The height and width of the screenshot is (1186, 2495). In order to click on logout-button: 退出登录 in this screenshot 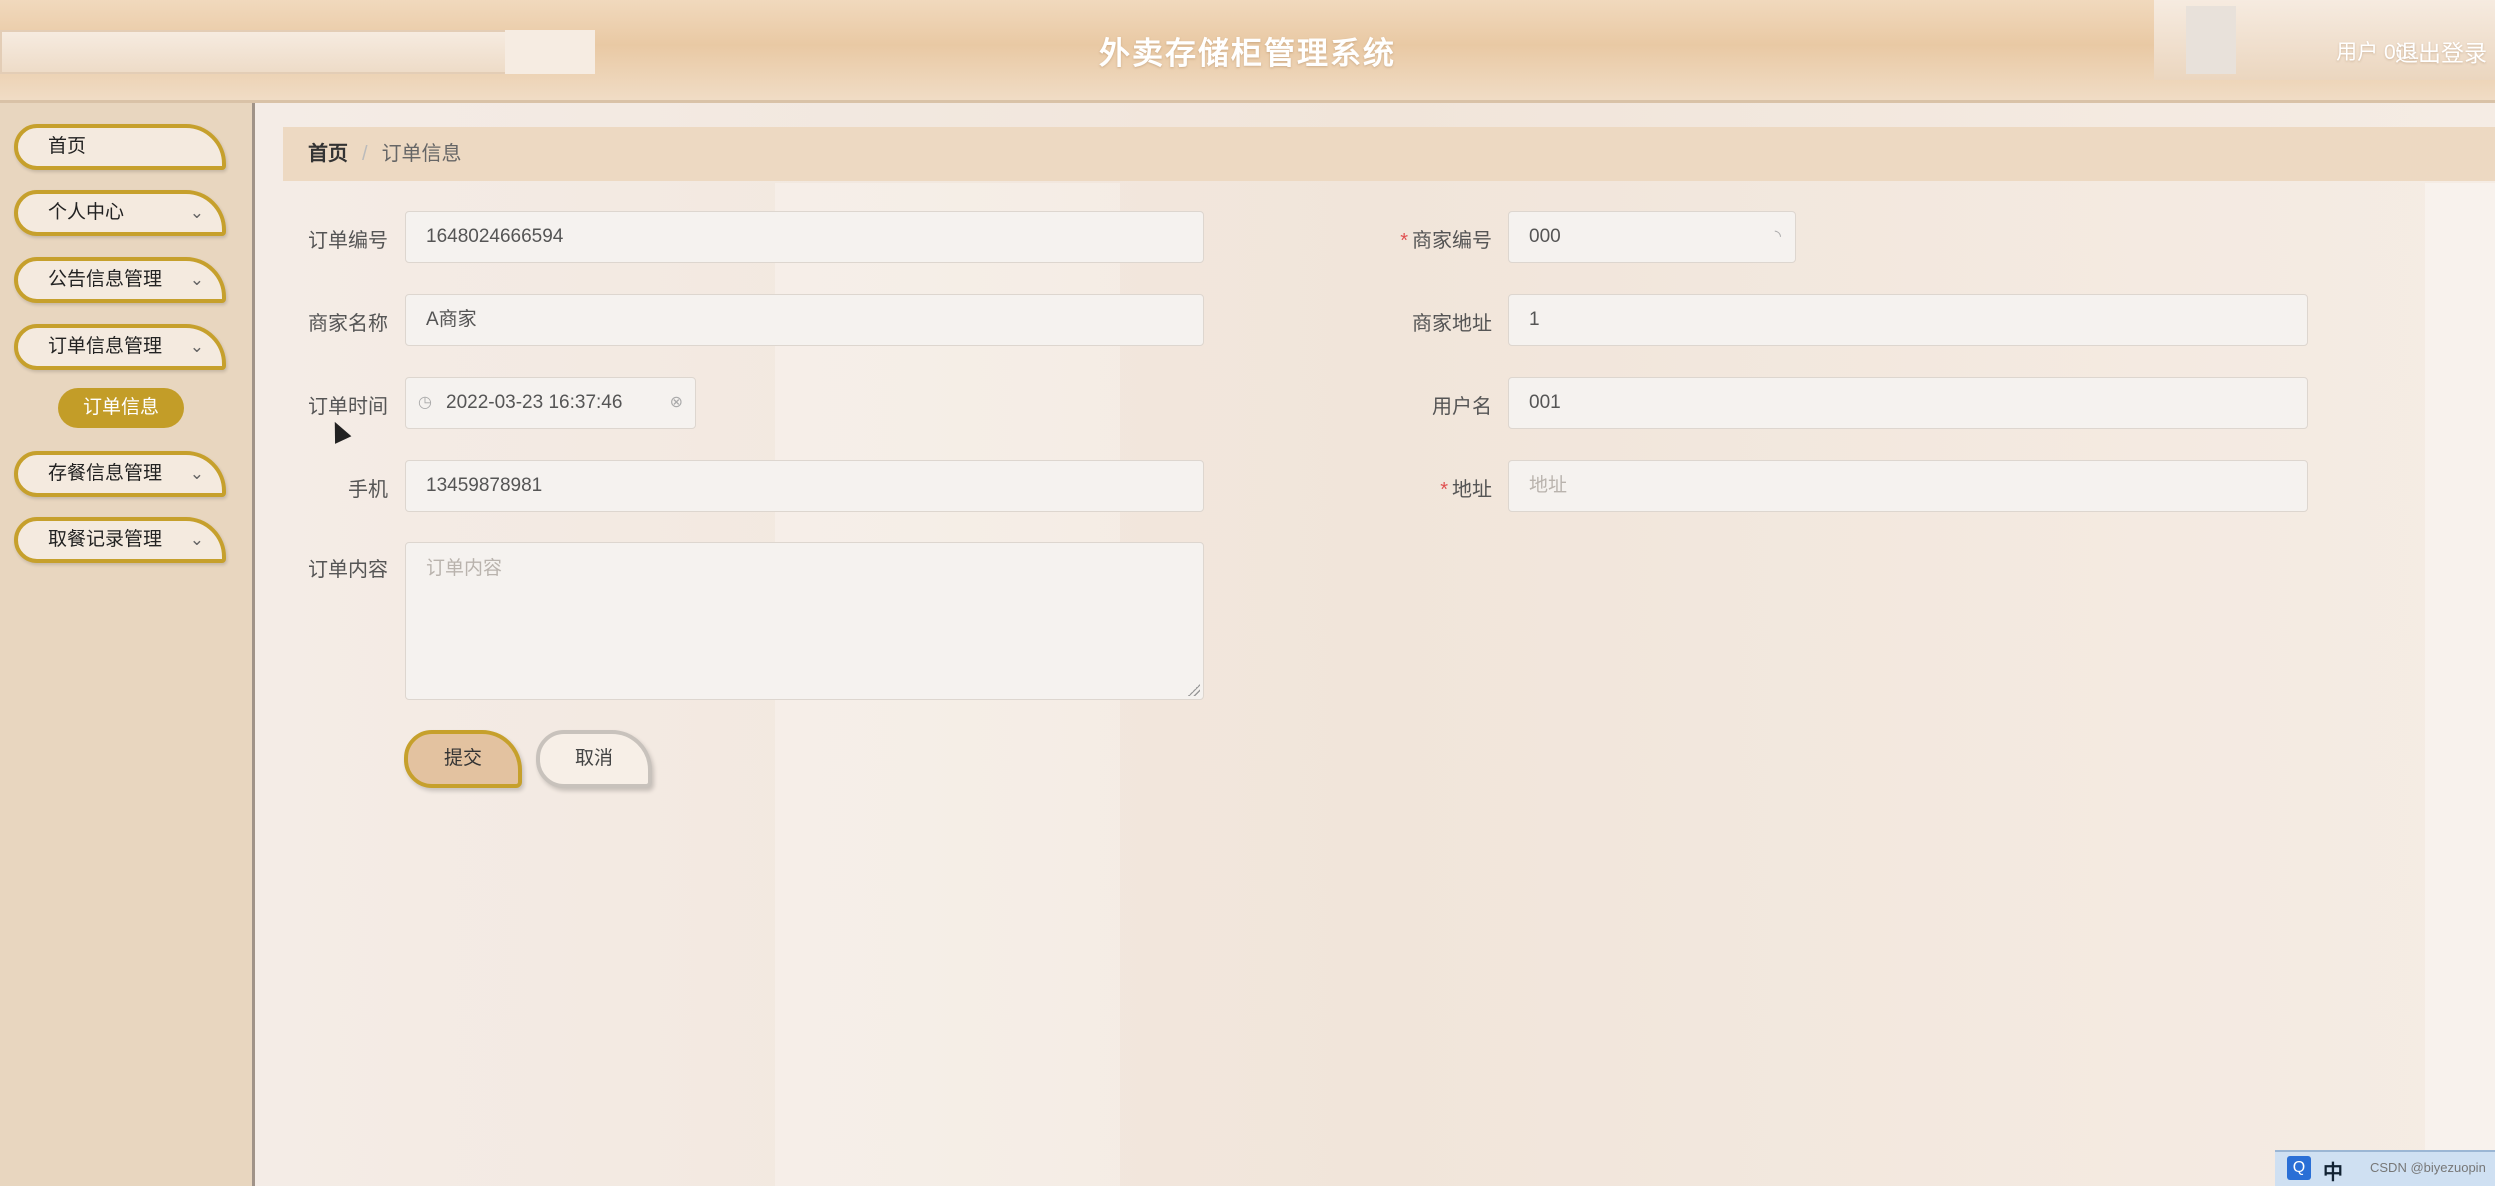, I will do `click(2441, 51)`.